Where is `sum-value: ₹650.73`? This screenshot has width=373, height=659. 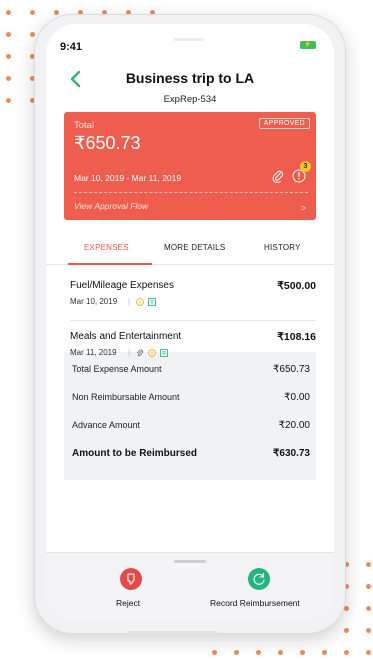 sum-value: ₹650.73 is located at coordinates (291, 369).